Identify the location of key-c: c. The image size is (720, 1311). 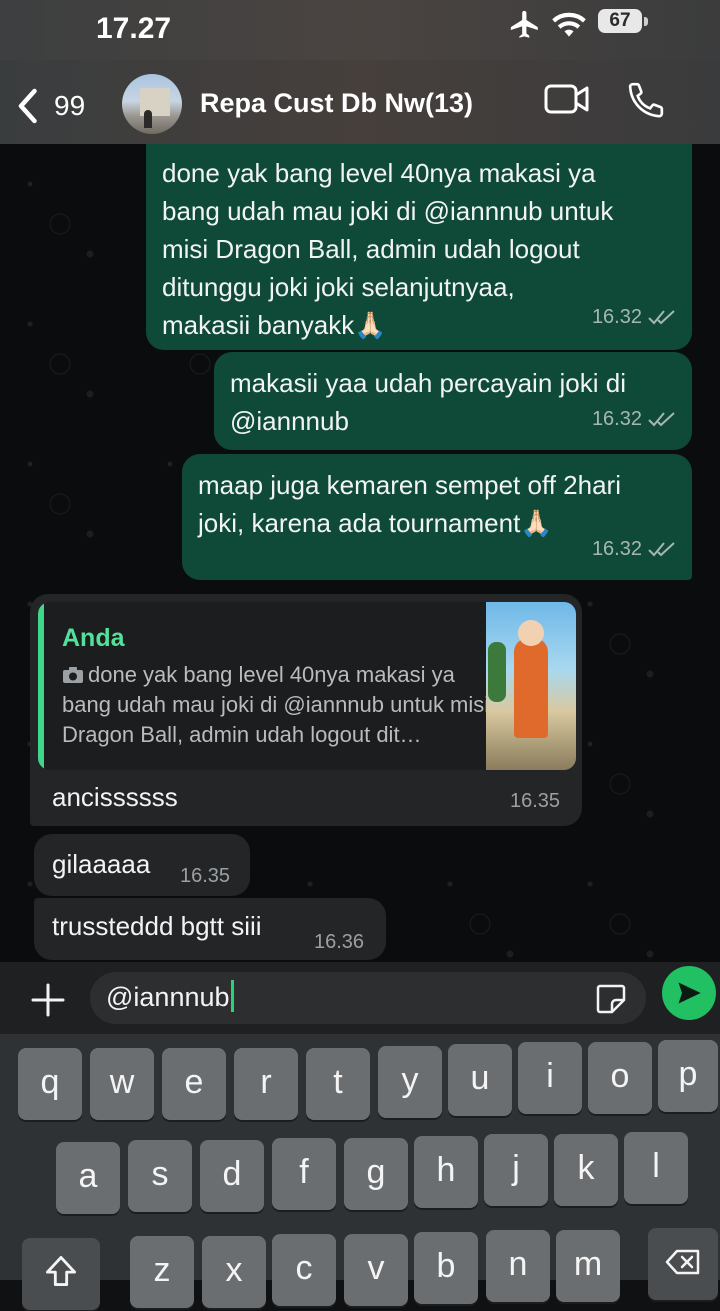
(304, 1270).